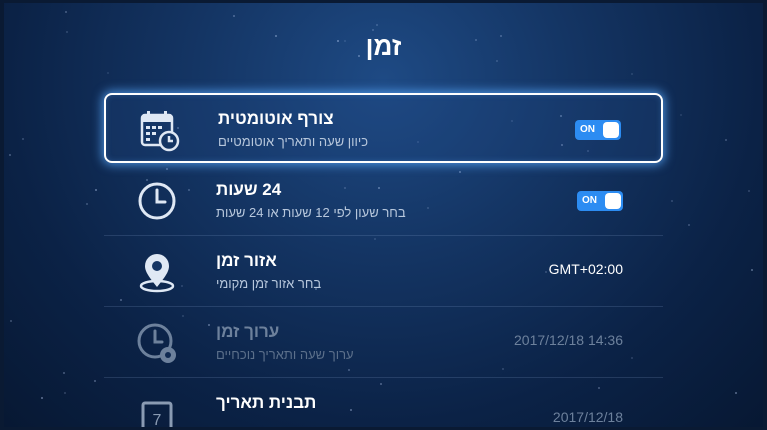  I want to click on 24-hour-toggle: ON, so click(600, 201).